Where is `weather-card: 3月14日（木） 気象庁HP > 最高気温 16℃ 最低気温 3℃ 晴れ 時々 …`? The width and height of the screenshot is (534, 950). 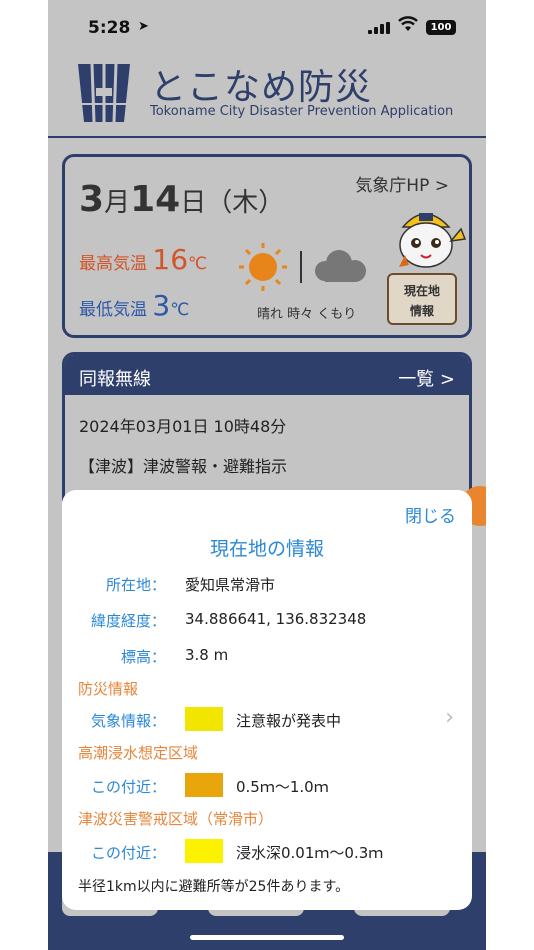 weather-card: 3月14日（木） 気象庁HP > 最高気温 16℃ 最低気温 3℃ 晴れ 時々 … is located at coordinates (267, 246).